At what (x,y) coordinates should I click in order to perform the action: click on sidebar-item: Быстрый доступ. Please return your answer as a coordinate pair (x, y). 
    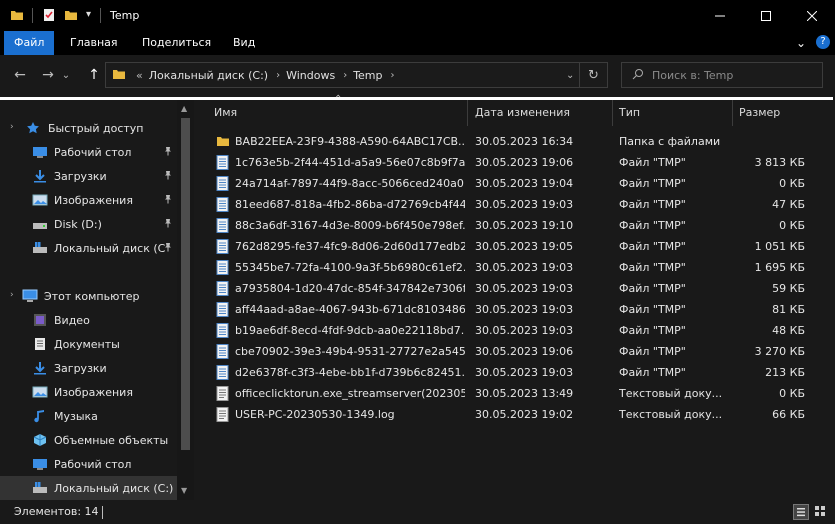
    Looking at the image, I should click on (89, 128).